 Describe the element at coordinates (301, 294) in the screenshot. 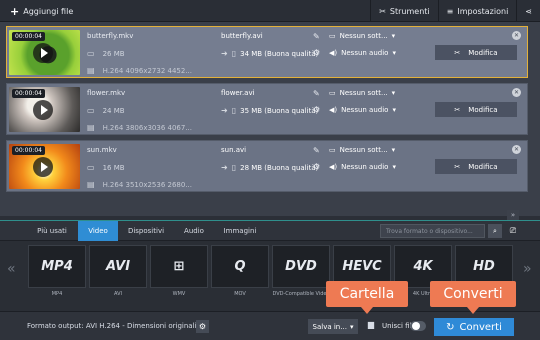

I see `format-label: DVD-Compatible Video` at that location.